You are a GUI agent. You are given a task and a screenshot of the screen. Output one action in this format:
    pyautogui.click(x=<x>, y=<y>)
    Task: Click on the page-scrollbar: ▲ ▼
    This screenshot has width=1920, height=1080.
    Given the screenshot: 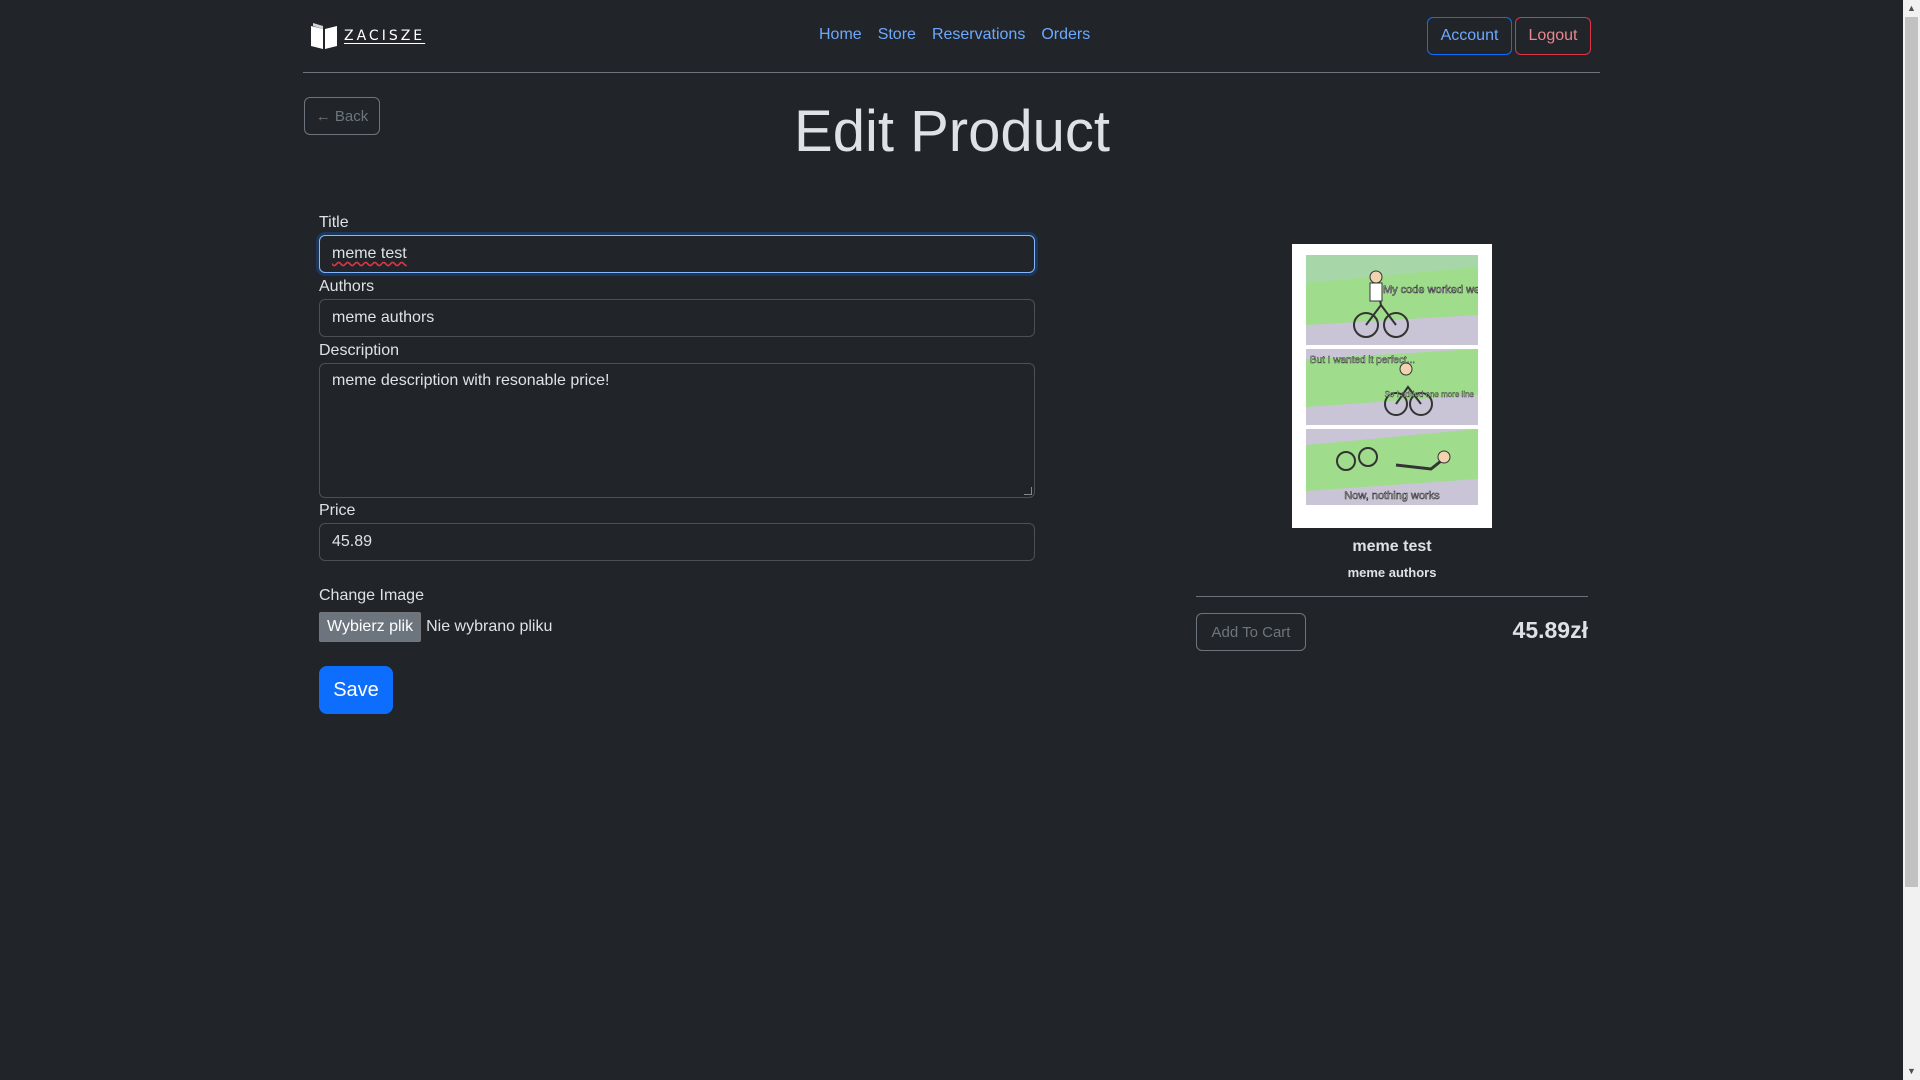 What is the action you would take?
    pyautogui.click(x=1911, y=540)
    